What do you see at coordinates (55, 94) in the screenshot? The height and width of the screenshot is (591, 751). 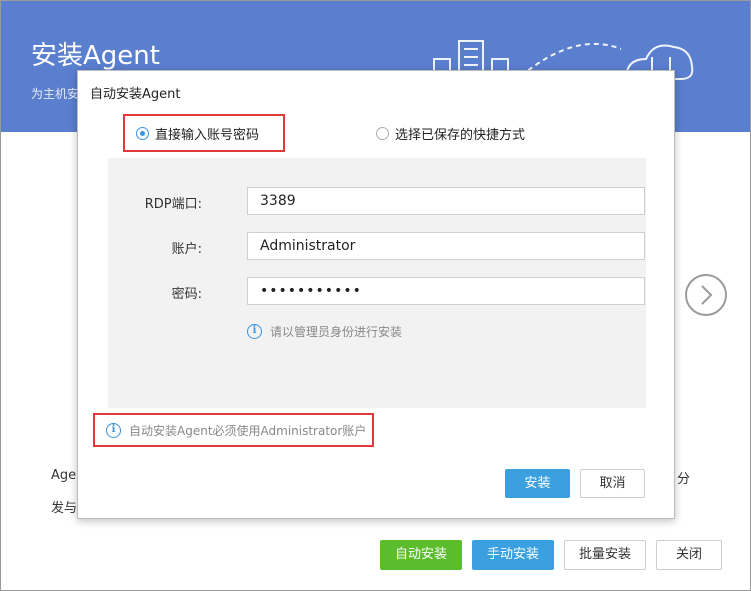 I see `window-subtitle: 为主机安` at bounding box center [55, 94].